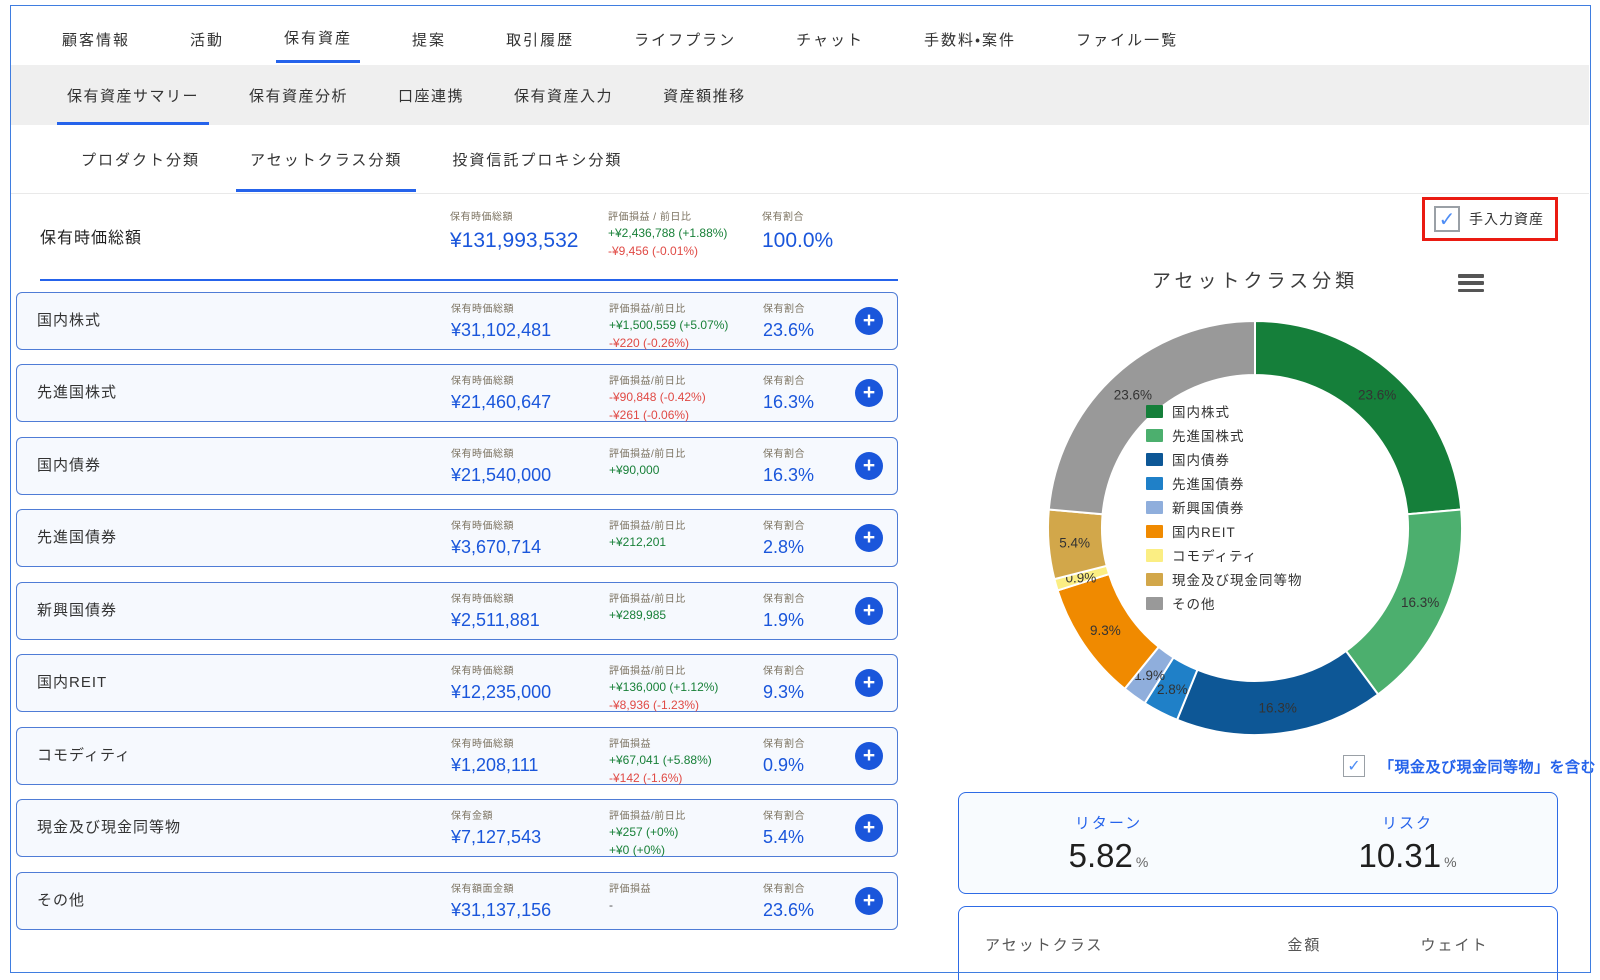  I want to click on gain-value: -¥261 (-0.06%), so click(649, 415).